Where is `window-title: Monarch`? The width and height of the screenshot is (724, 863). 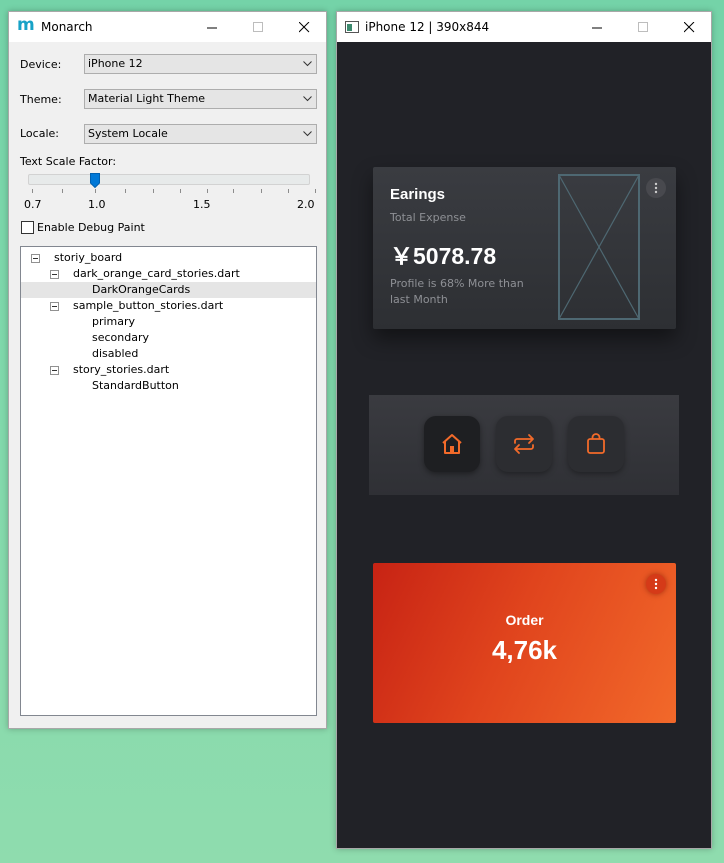 window-title: Monarch is located at coordinates (67, 27).